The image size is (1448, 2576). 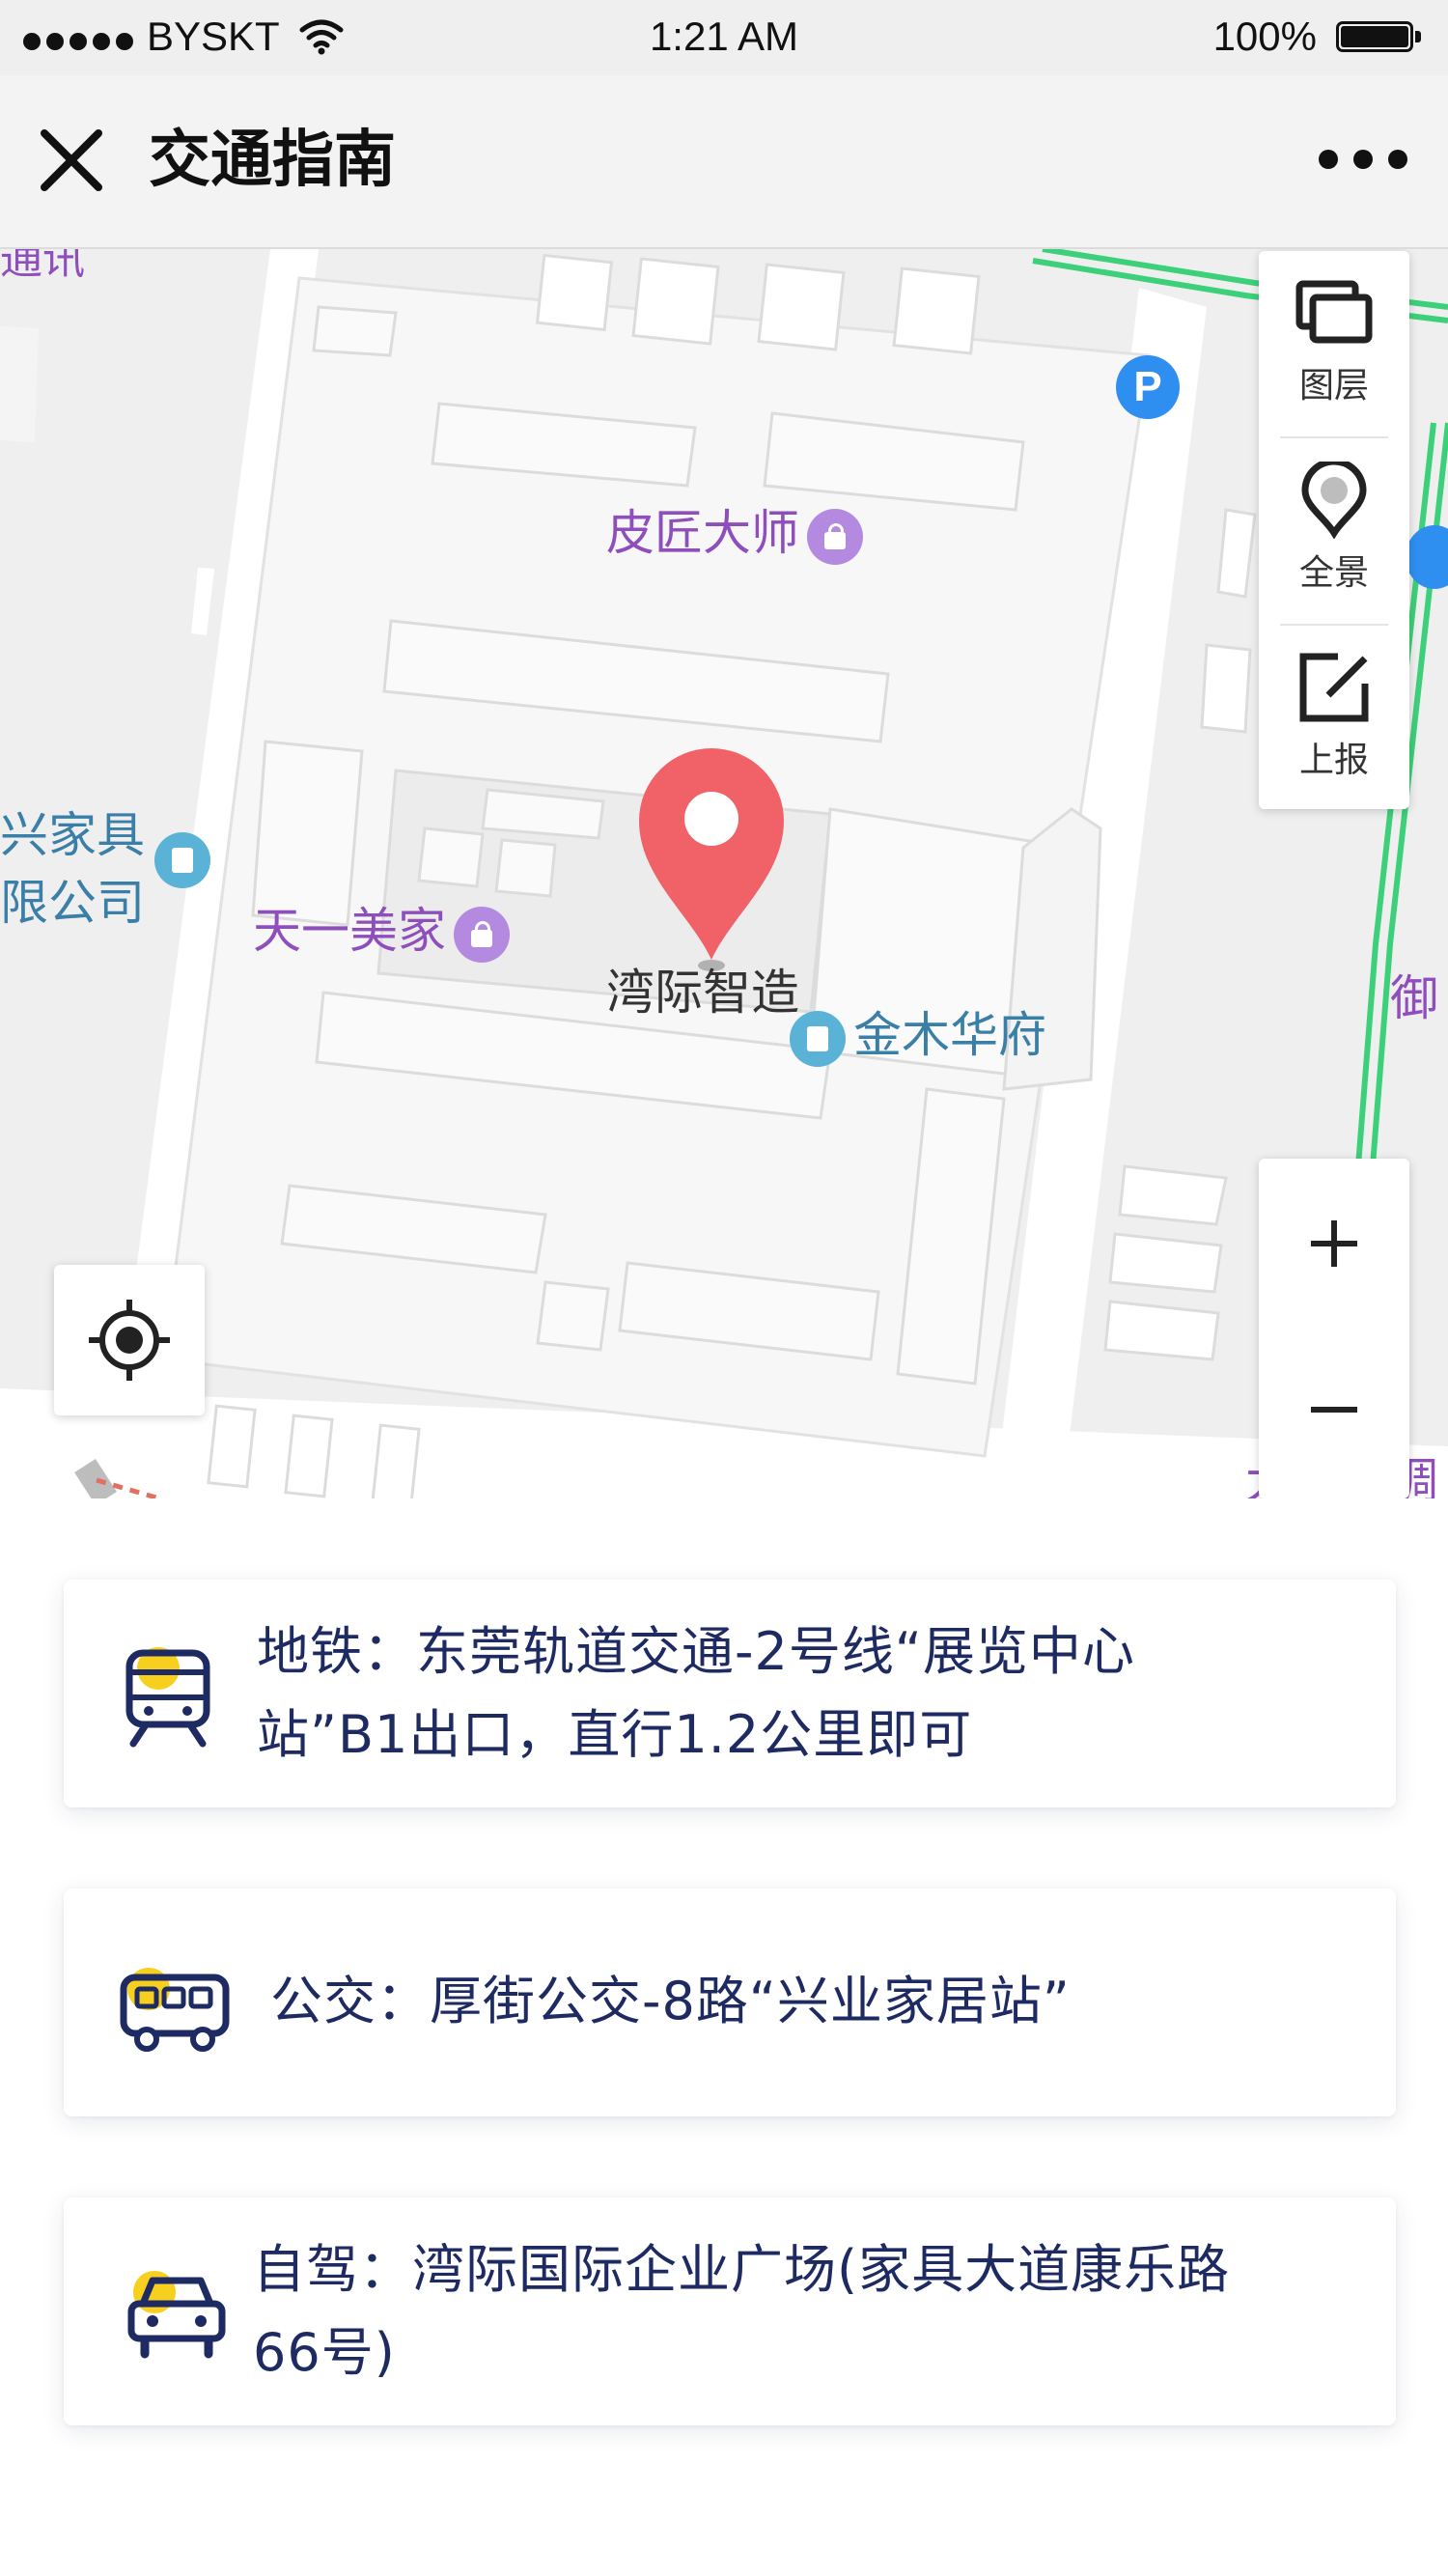 What do you see at coordinates (1334, 1329) in the screenshot?
I see `zoom-panel` at bounding box center [1334, 1329].